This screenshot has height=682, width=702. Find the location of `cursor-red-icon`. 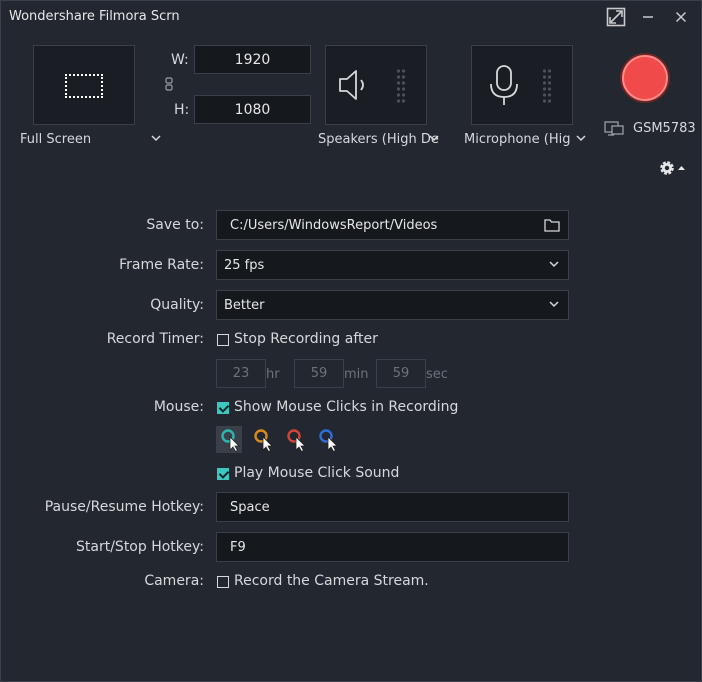

cursor-red-icon is located at coordinates (296, 441).